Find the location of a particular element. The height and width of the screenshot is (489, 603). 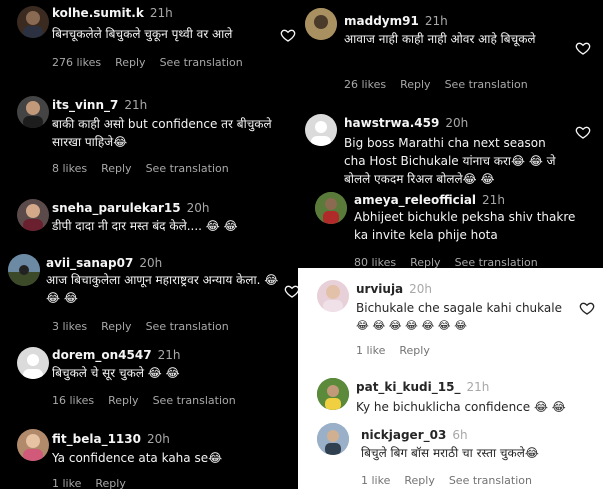

comment-actions: 276 likes Reply See translation is located at coordinates (147, 62).